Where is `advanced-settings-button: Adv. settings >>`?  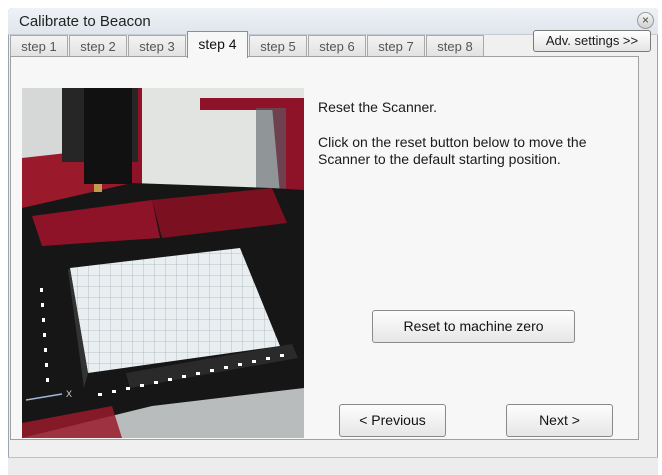 advanced-settings-button: Adv. settings >> is located at coordinates (592, 41).